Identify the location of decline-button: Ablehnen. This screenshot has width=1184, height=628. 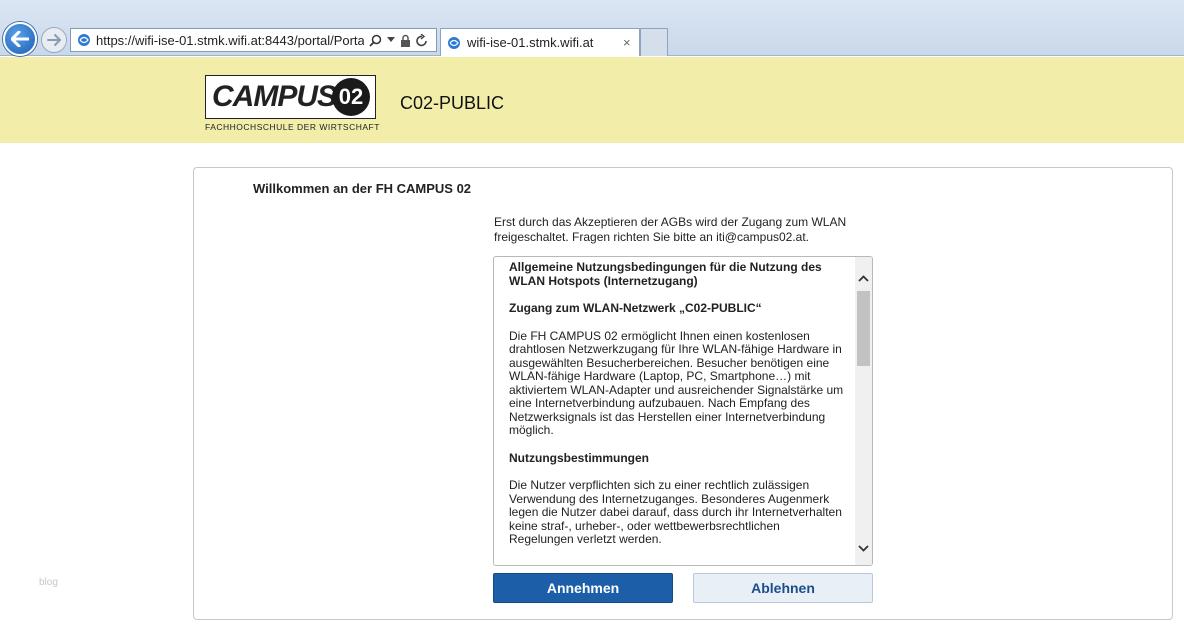
(783, 588).